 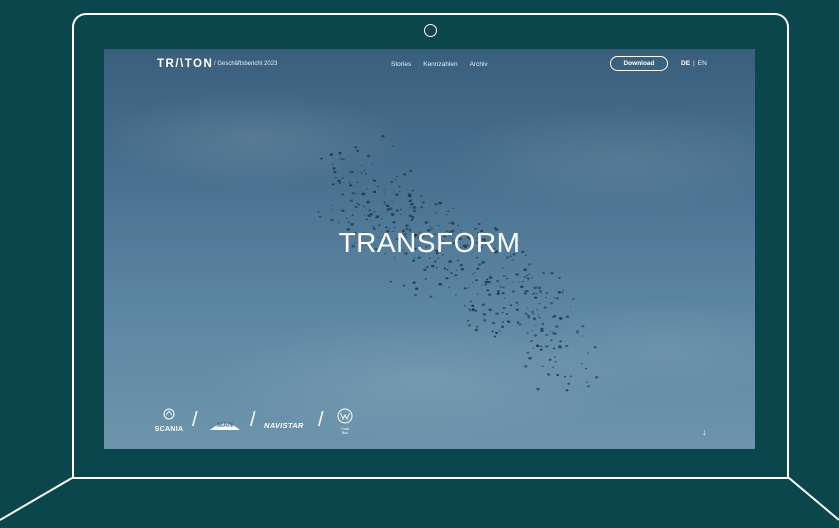 I want to click on scania-griffin-icon, so click(x=169, y=414).